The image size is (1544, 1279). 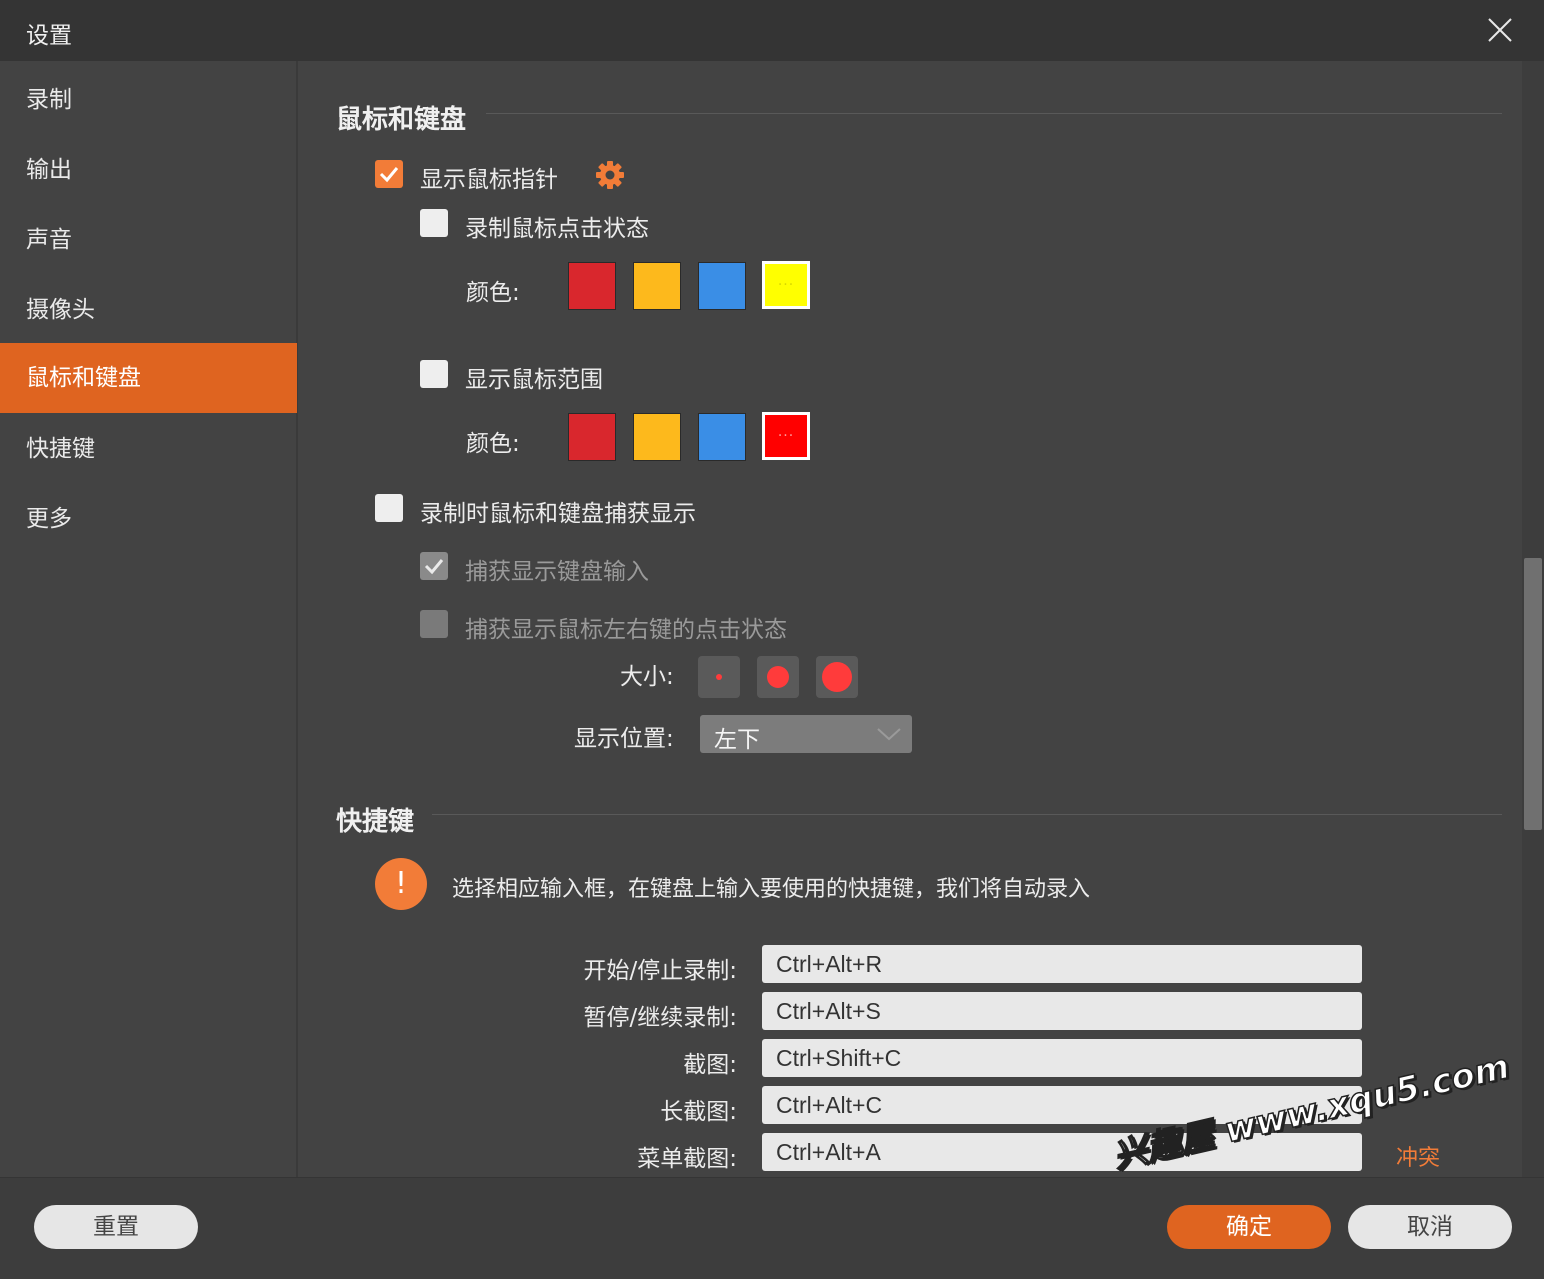 I want to click on size-medium-button, so click(x=778, y=677).